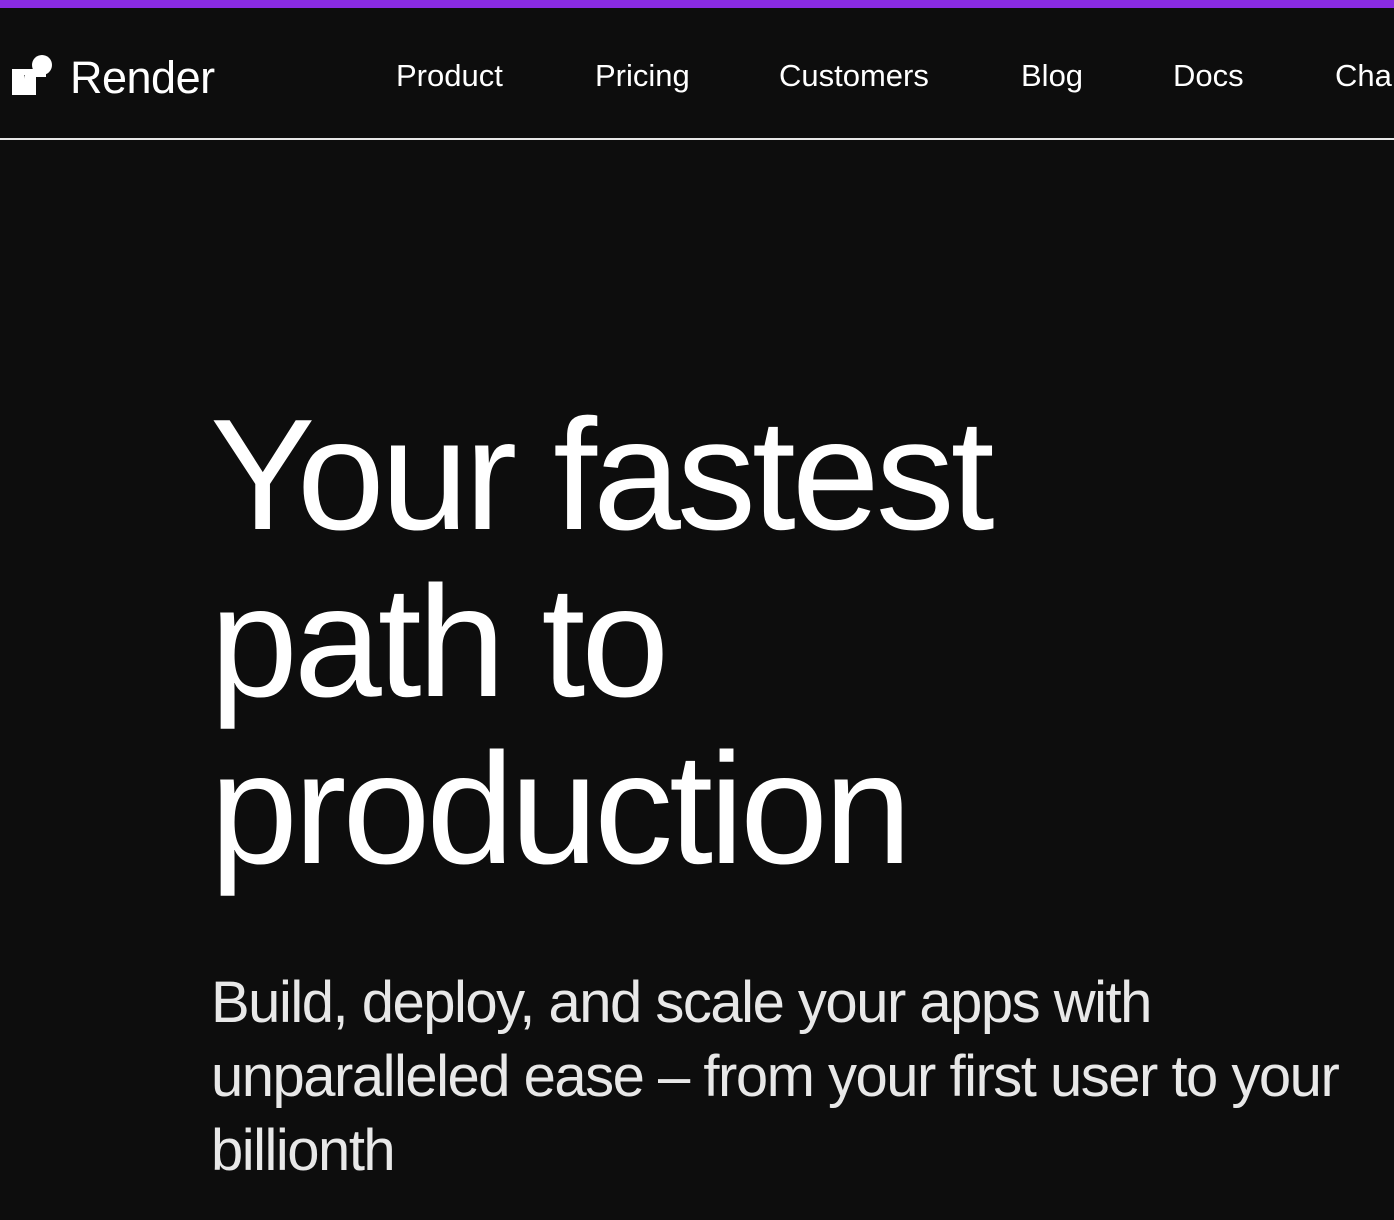  Describe the element at coordinates (1363, 76) in the screenshot. I see `nav-link-changelog: Cha` at that location.